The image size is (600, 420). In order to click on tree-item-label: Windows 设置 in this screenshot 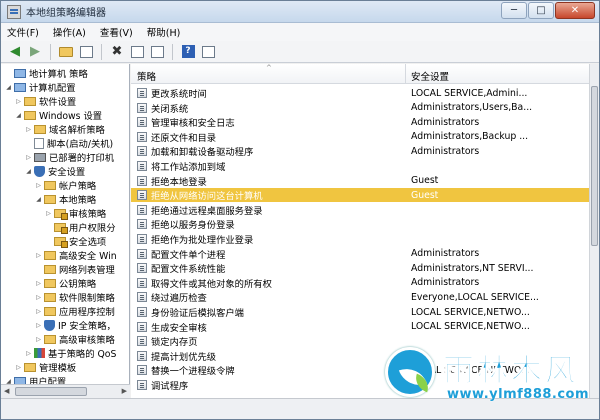, I will do `click(71, 116)`.